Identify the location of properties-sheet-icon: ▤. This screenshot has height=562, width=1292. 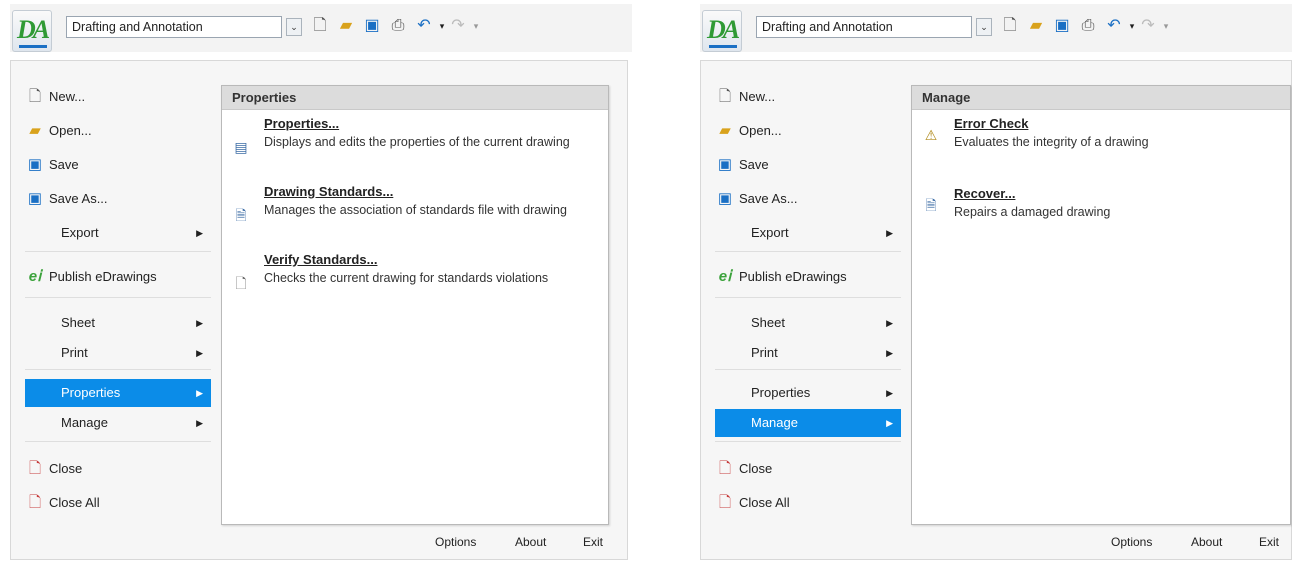
(241, 147).